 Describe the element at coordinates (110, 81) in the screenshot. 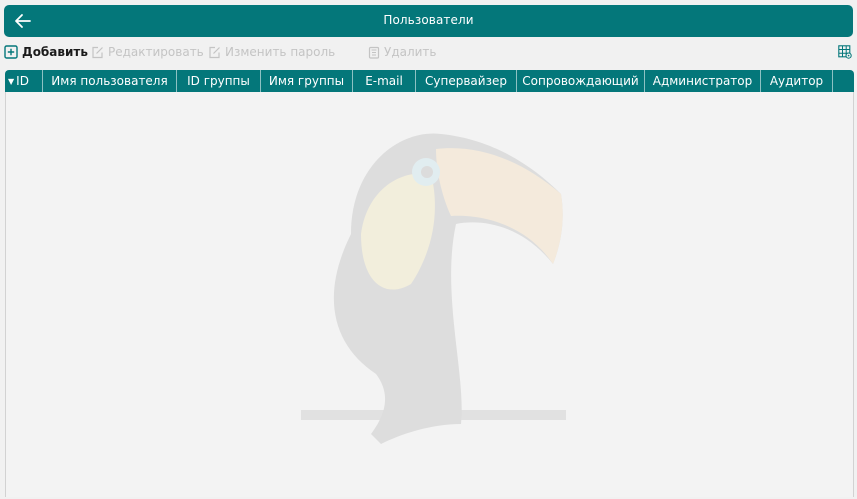

I see `column-header-username: Имя пользователя` at that location.